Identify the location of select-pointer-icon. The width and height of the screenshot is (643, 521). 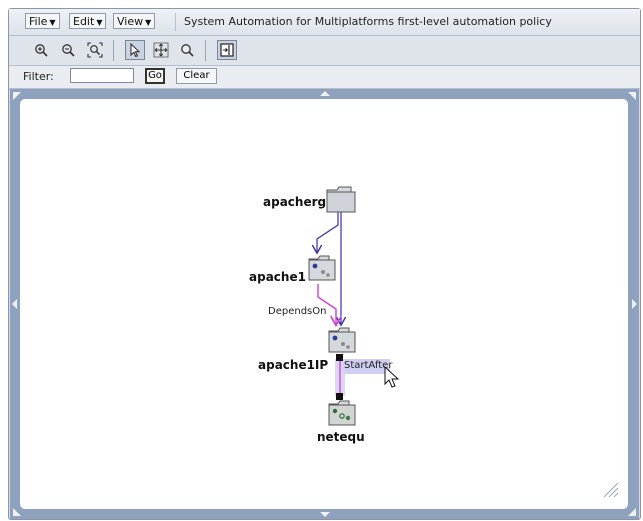
(135, 50).